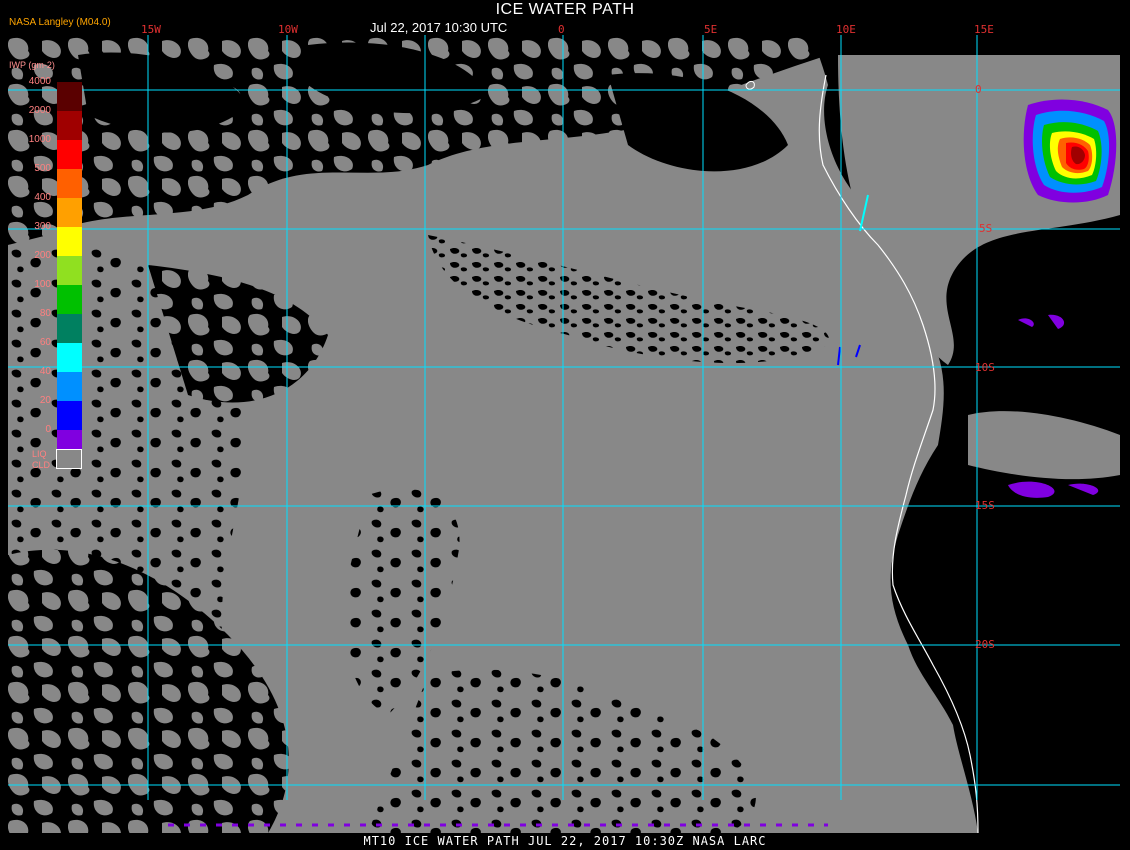 The image size is (1130, 850). I want to click on legend-tick-label: 400, so click(42, 197).